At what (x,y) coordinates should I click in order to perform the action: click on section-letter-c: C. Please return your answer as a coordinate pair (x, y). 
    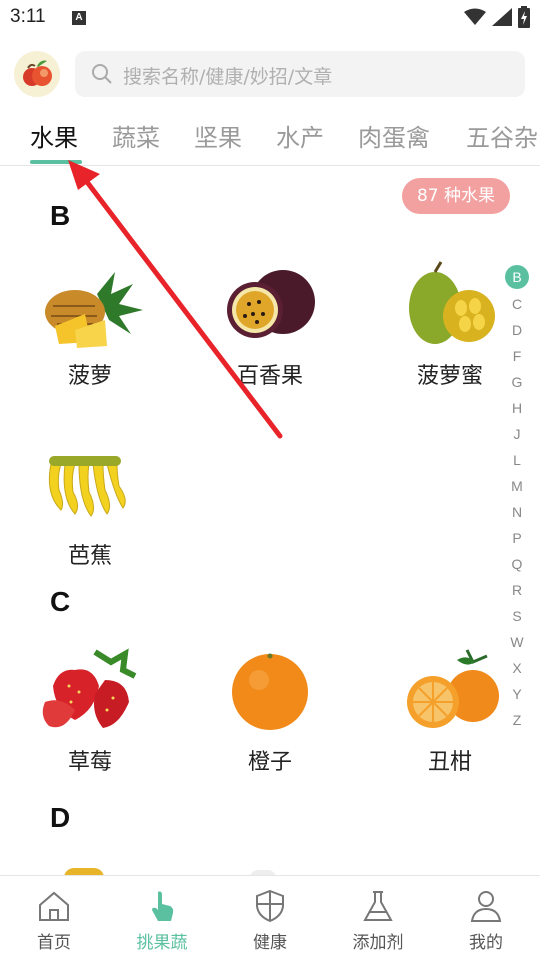
    Looking at the image, I should click on (60, 601).